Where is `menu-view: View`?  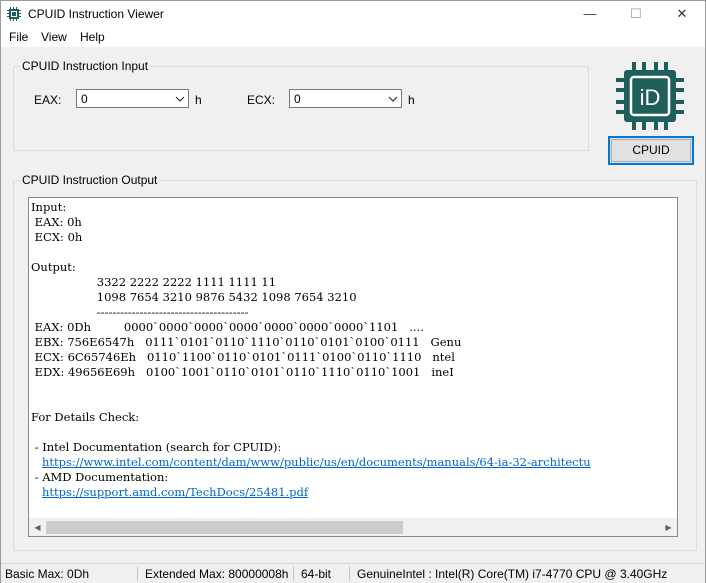
menu-view: View is located at coordinates (54, 37).